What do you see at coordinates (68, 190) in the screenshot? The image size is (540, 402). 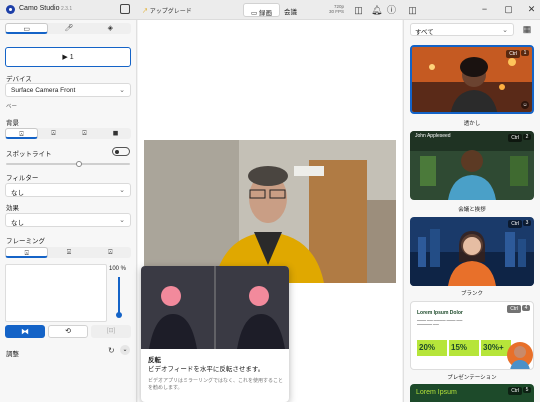 I see `filter-select: なし ⌄` at bounding box center [68, 190].